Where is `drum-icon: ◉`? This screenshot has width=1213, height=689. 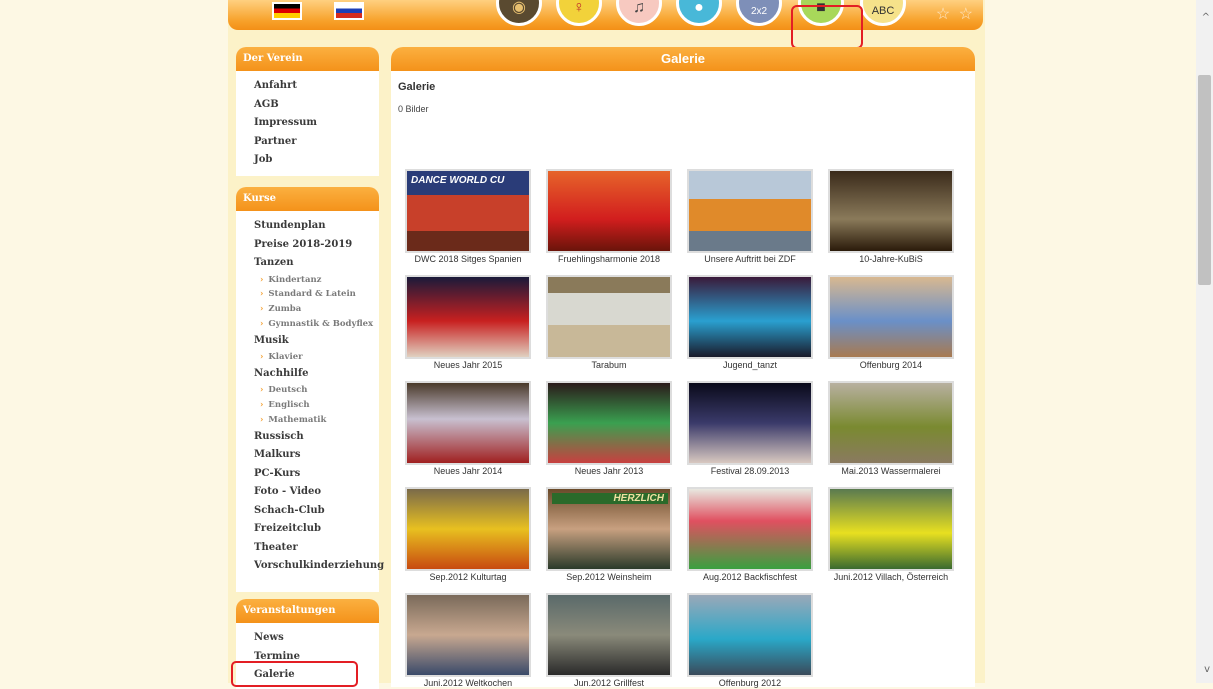
drum-icon: ◉ is located at coordinates (519, 13).